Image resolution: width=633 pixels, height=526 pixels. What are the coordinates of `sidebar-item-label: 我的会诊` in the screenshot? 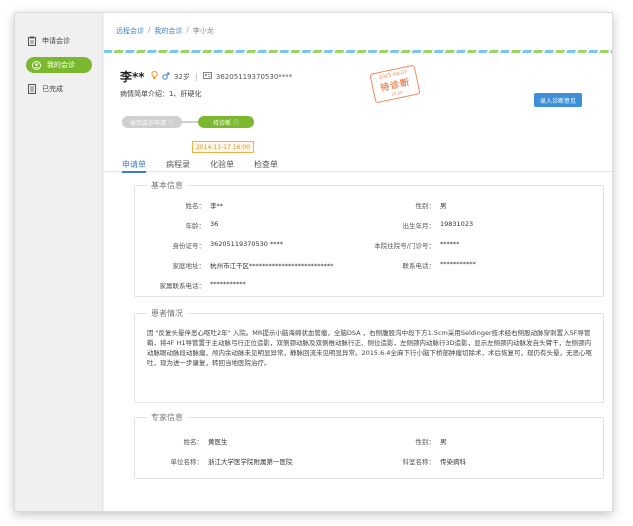 It's located at (61, 65).